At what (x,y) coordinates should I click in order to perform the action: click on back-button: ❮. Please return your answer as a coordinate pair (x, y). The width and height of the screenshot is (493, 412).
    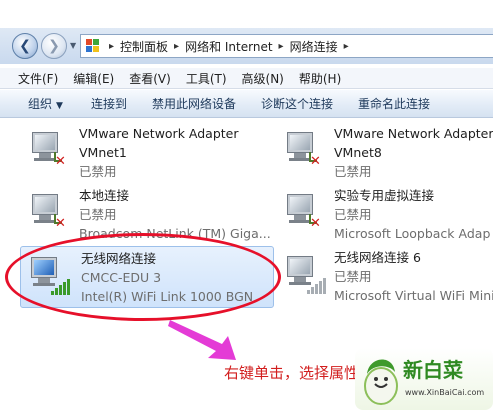
    Looking at the image, I should click on (25, 46).